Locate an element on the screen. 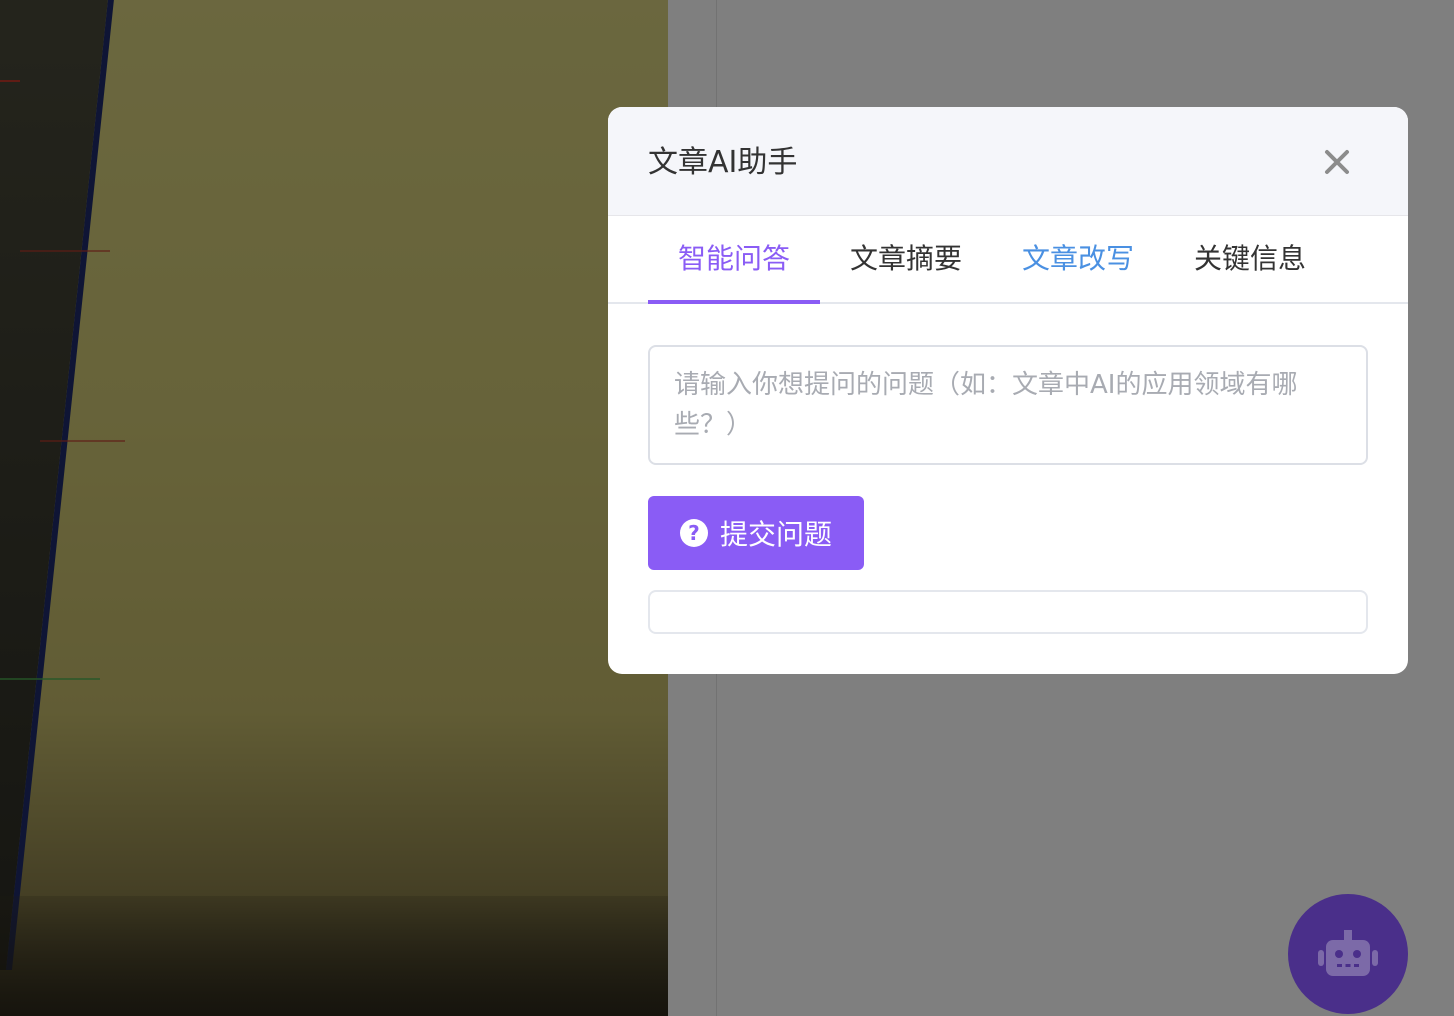  robot-icon is located at coordinates (1348, 953).